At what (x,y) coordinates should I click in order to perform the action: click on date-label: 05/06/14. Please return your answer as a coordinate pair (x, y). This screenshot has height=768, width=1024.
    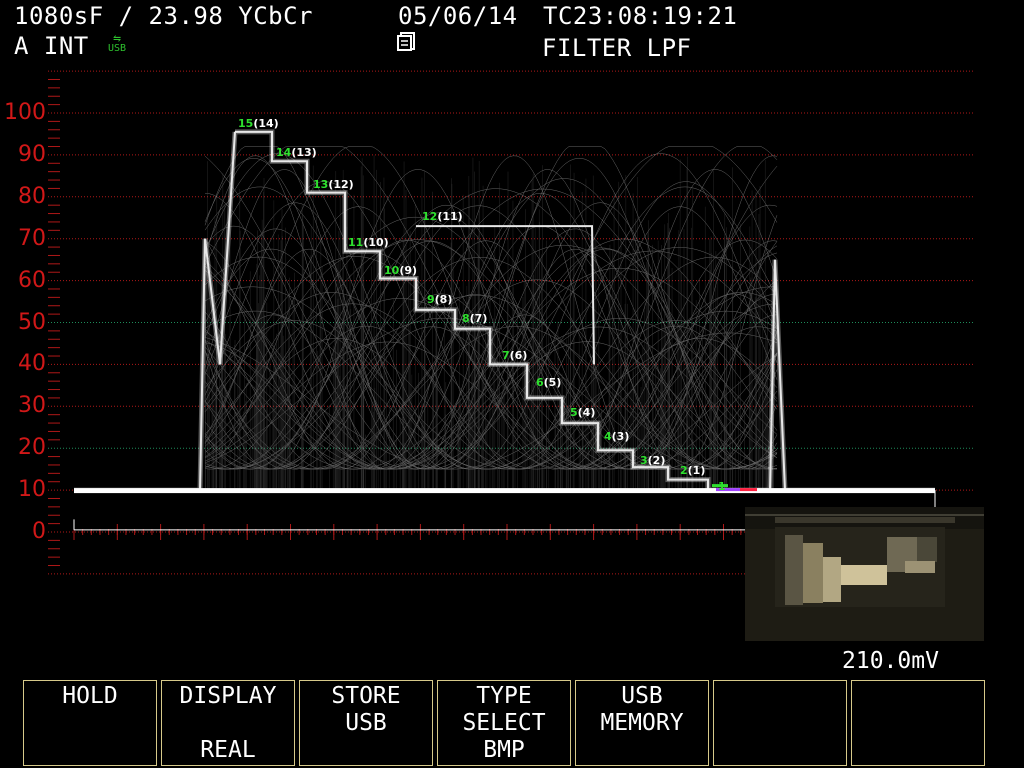
    Looking at the image, I should click on (458, 16).